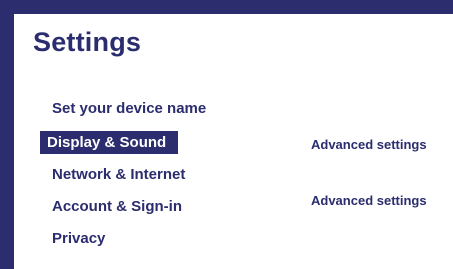 Image resolution: width=453 pixels, height=269 pixels. What do you see at coordinates (129, 108) in the screenshot?
I see `menu-item-device-name: Set your device name` at bounding box center [129, 108].